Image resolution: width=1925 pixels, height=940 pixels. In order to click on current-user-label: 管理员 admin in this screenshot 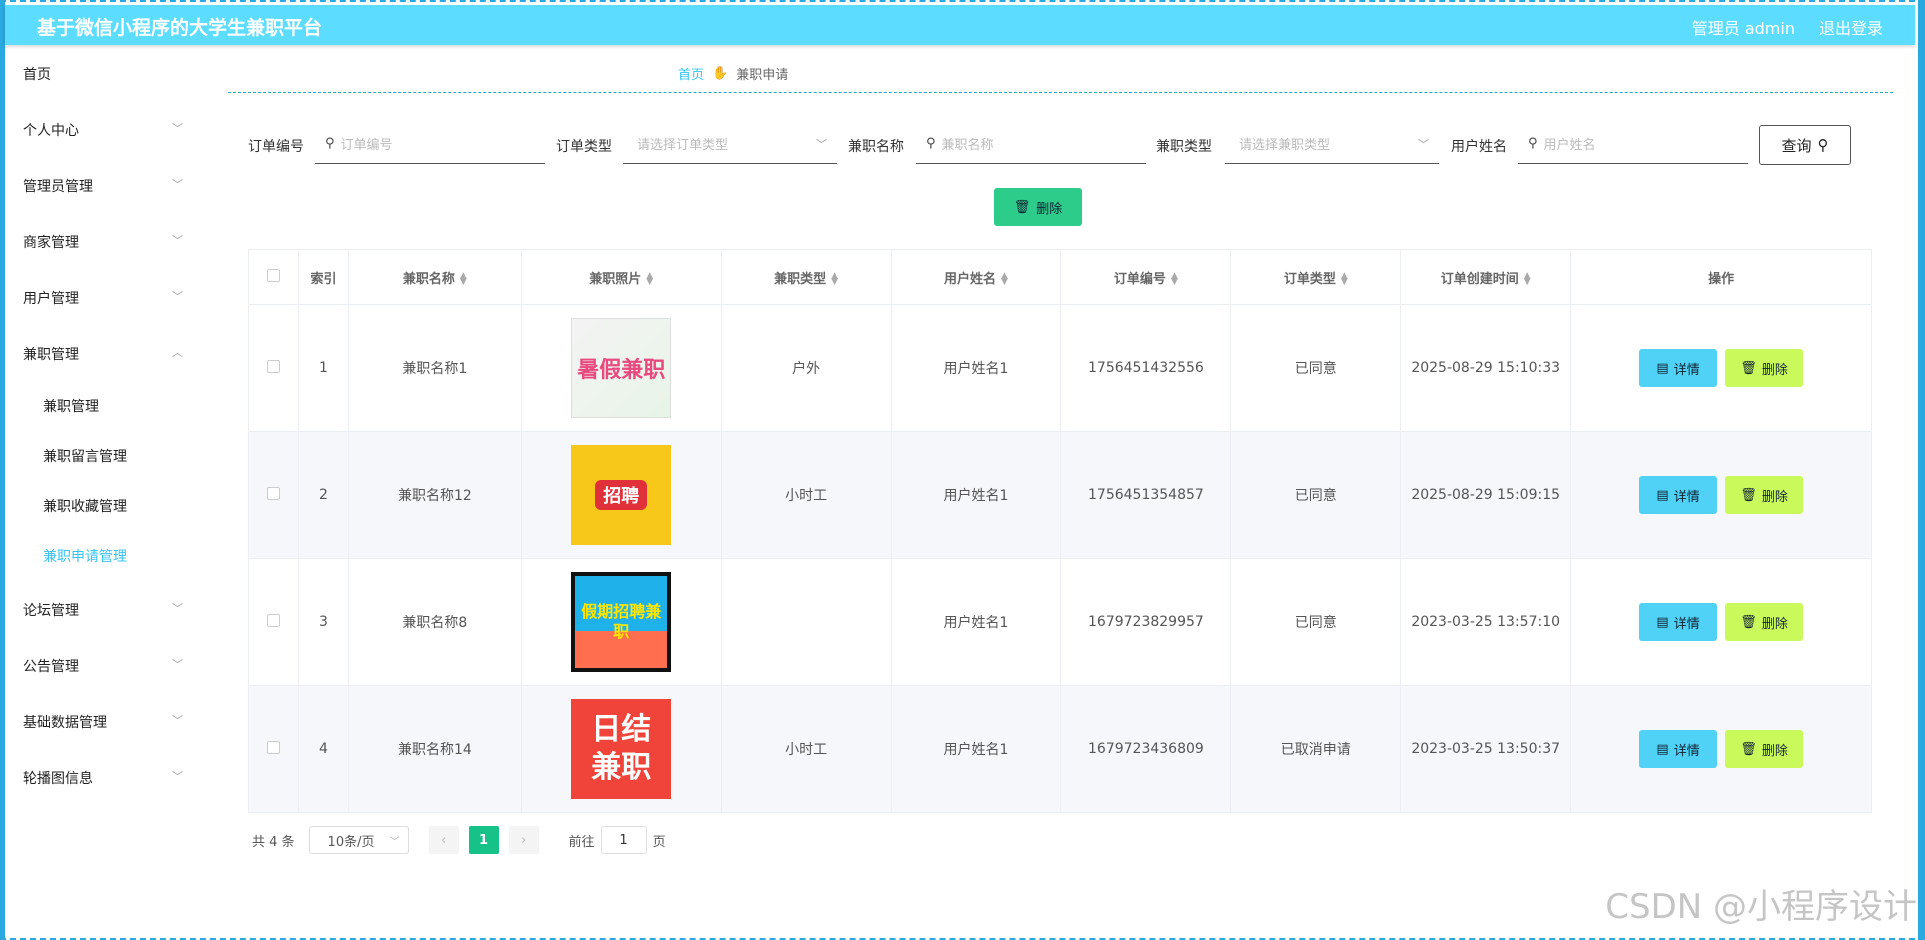, I will do `click(1743, 27)`.